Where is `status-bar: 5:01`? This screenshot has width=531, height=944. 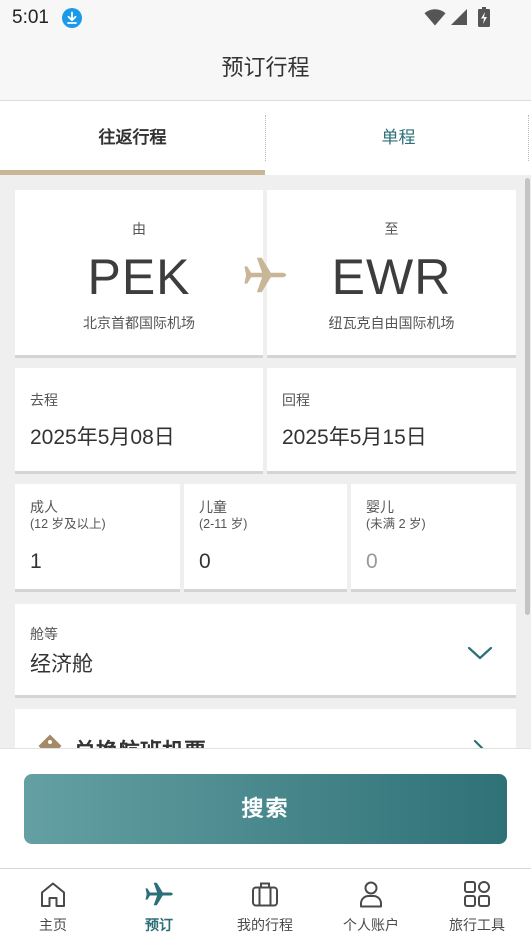 status-bar: 5:01 is located at coordinates (265, 18).